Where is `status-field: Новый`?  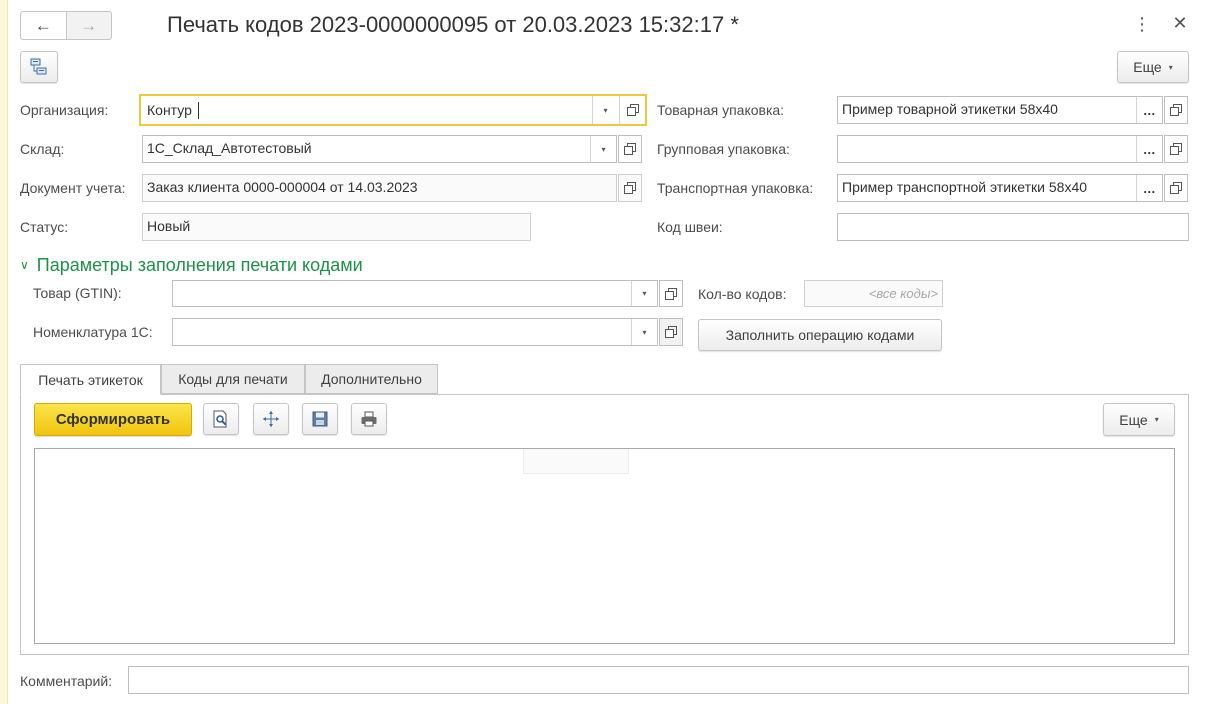 status-field: Новый is located at coordinates (336, 227).